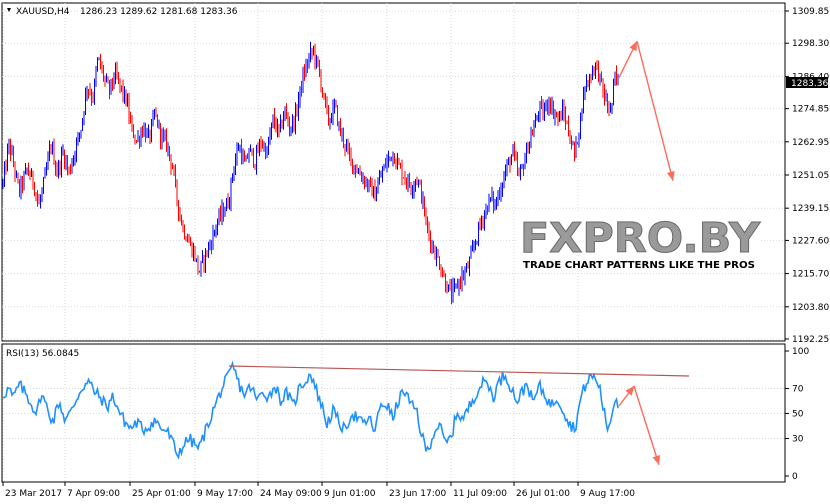 Image resolution: width=830 pixels, height=504 pixels. What do you see at coordinates (810, 176) in the screenshot?
I see `price-tick-label: 1251.05` at bounding box center [810, 176].